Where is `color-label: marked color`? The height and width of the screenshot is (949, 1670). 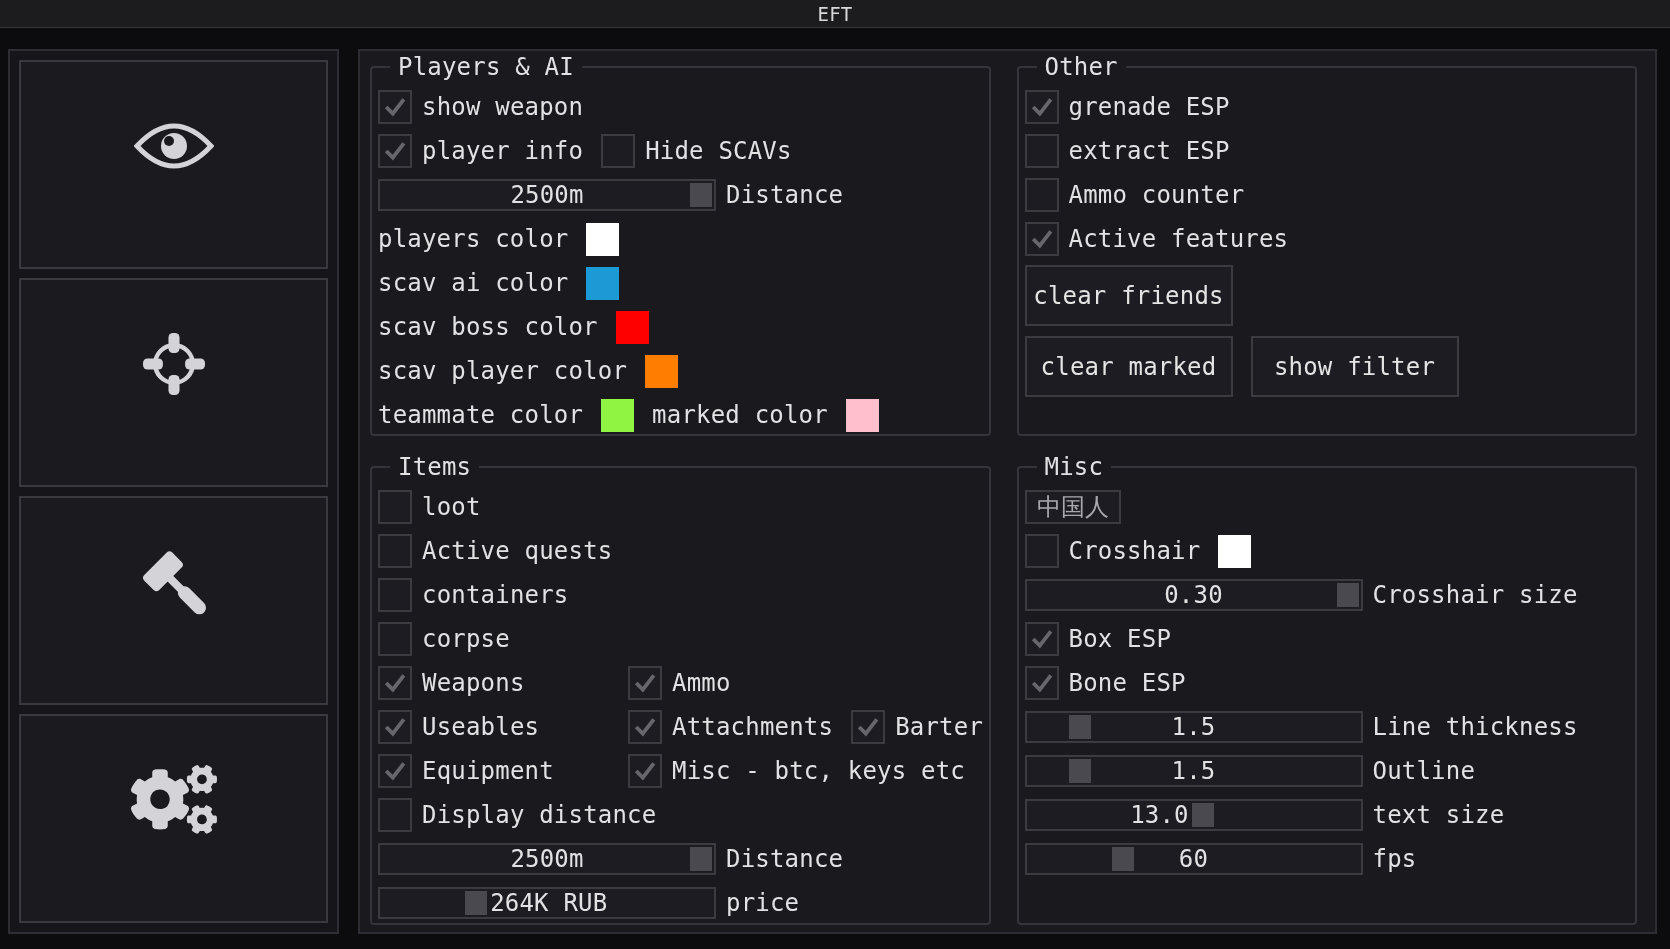 color-label: marked color is located at coordinates (740, 415).